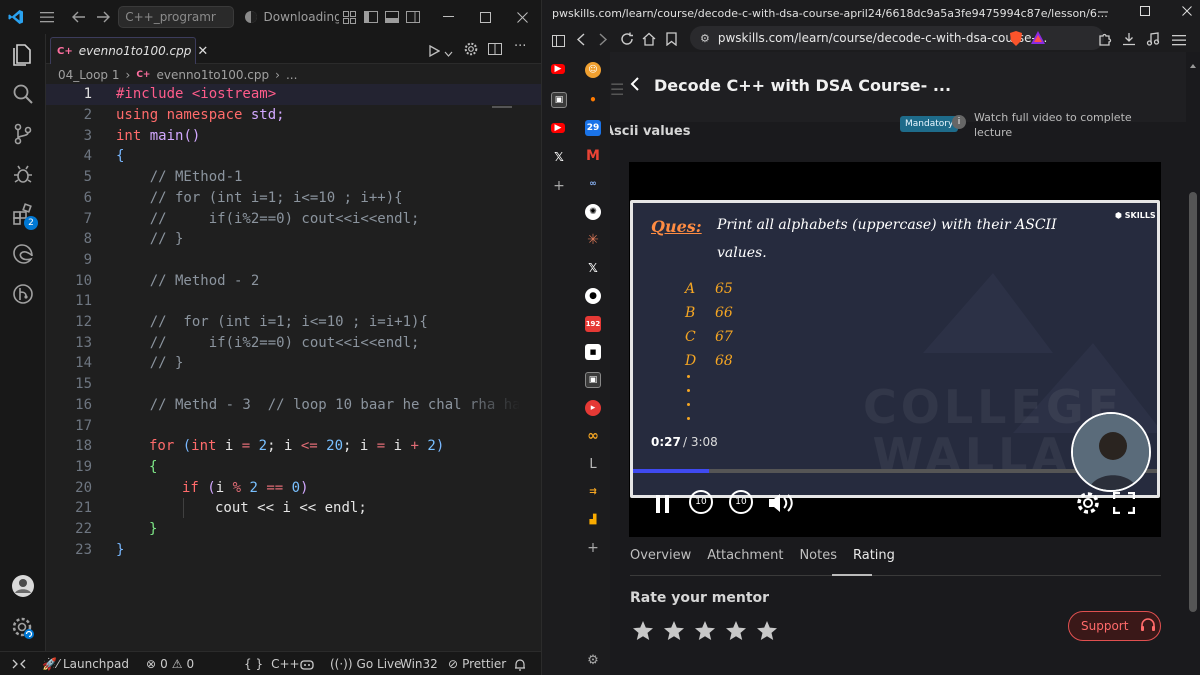 The width and height of the screenshot is (1200, 675). I want to click on forward-arrow-icon, so click(102, 17).